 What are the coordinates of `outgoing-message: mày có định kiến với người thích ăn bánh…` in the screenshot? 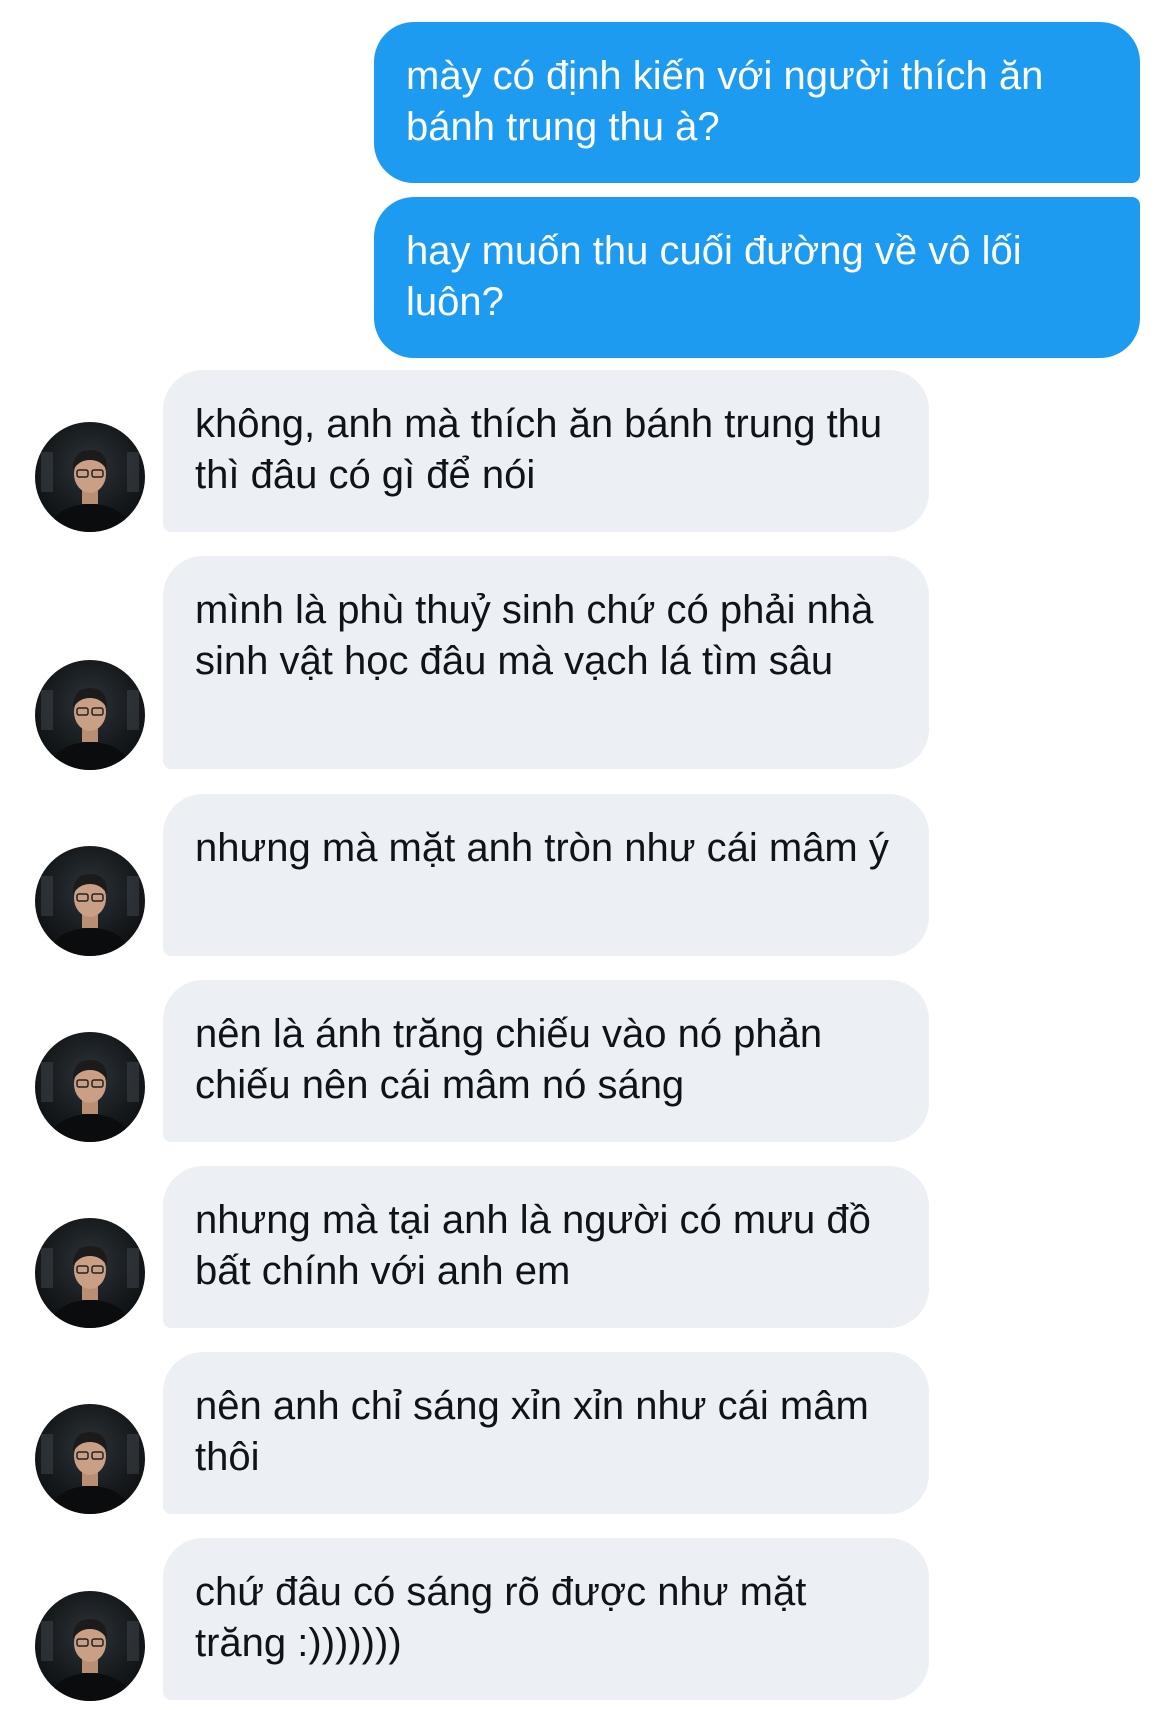 It's located at (757, 102).